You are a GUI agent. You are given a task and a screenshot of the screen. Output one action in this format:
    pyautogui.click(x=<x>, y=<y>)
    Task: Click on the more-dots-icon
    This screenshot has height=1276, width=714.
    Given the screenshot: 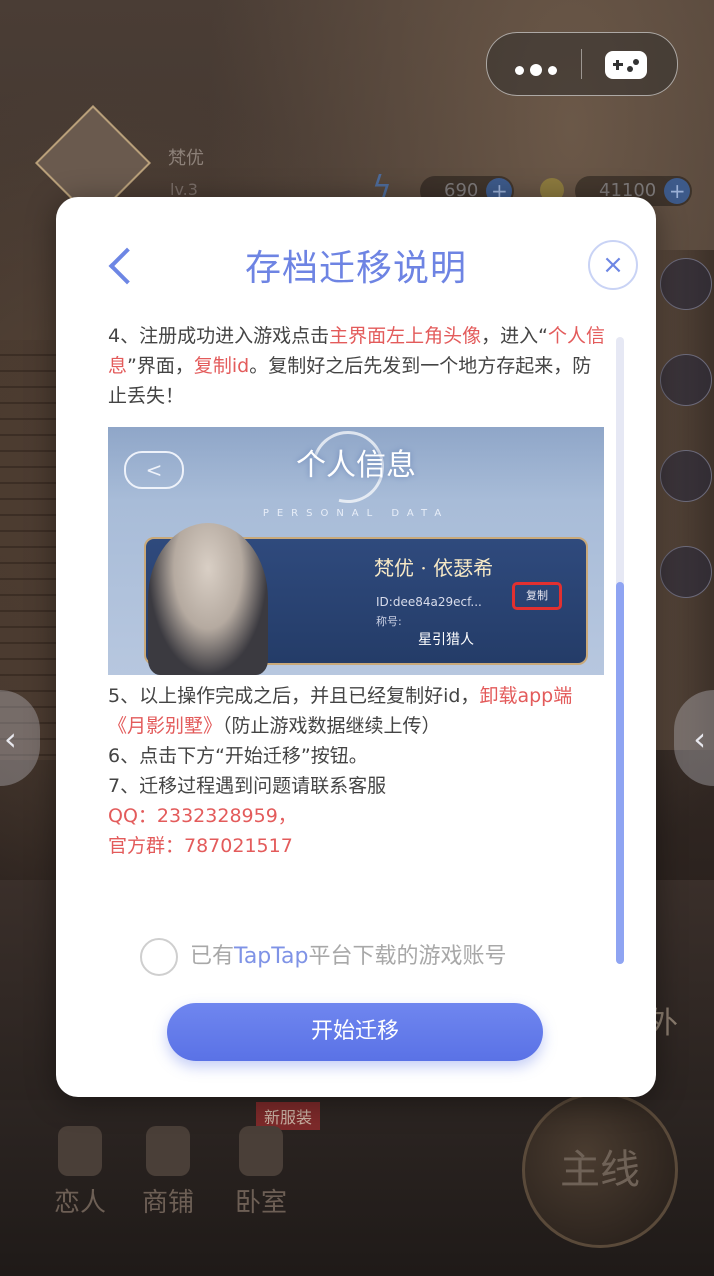 What is the action you would take?
    pyautogui.click(x=539, y=69)
    